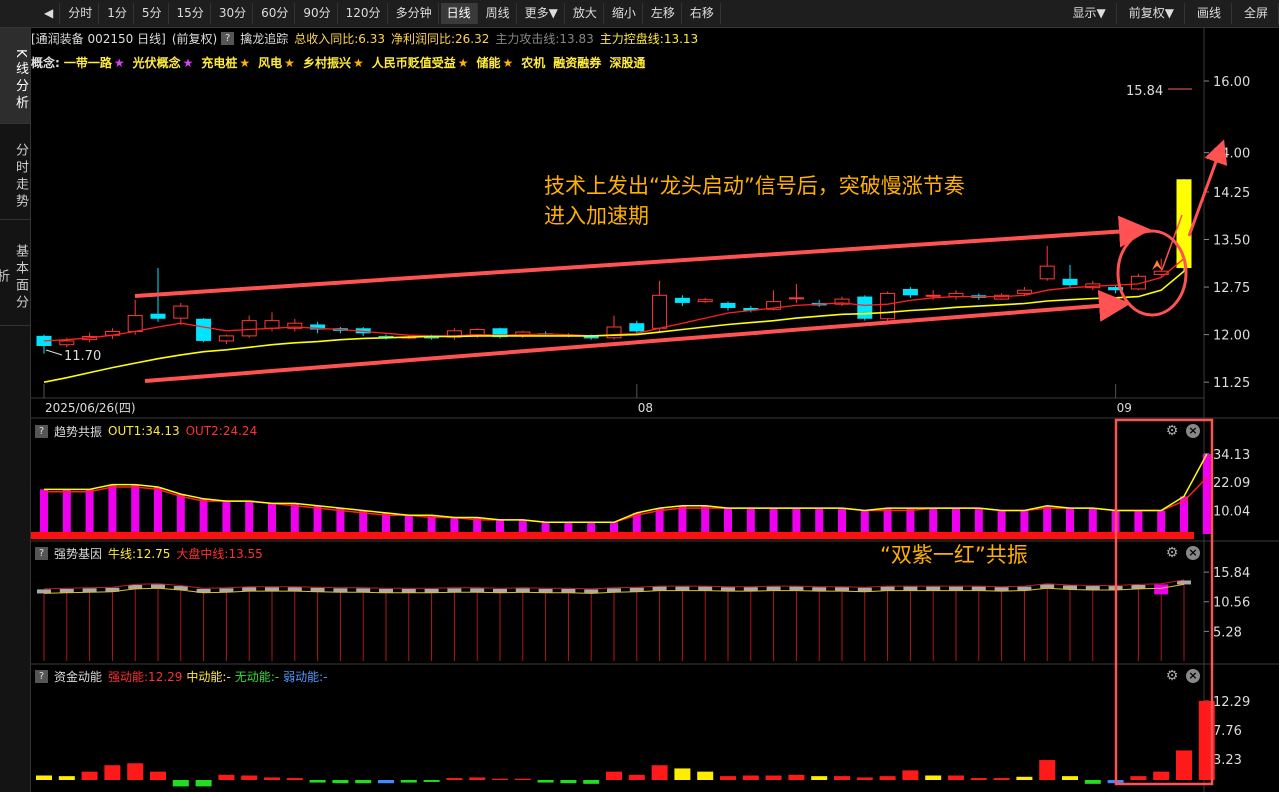 This screenshot has height=792, width=1279. What do you see at coordinates (219, 553) in the screenshot?
I see `panel3-mid: 大盘中线:13.55` at bounding box center [219, 553].